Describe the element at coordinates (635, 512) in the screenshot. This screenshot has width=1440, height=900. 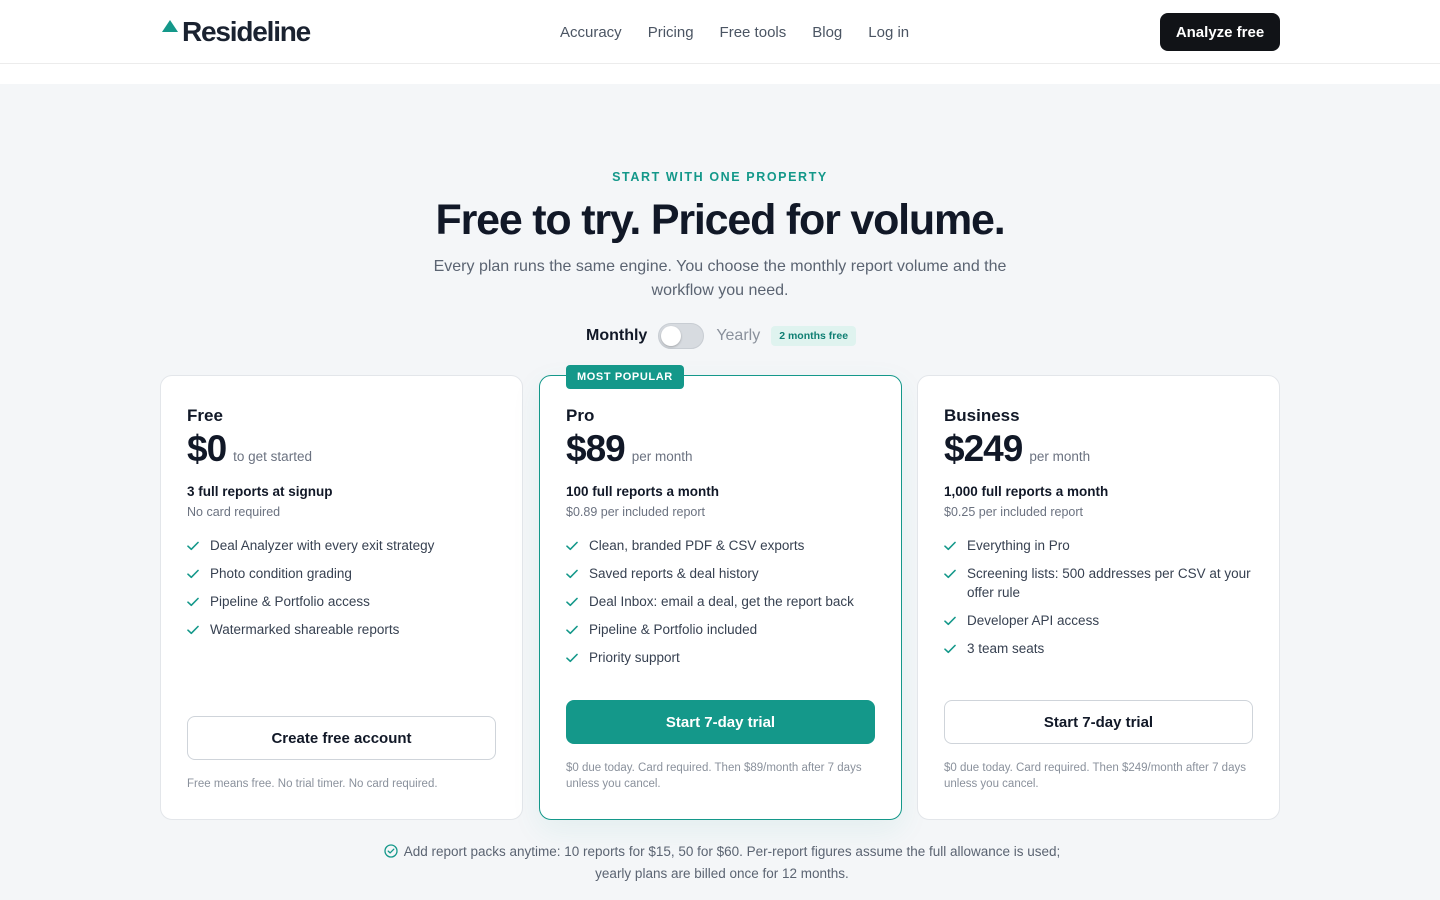
I see `plan-allowance-sub: $0.89 per included report` at that location.